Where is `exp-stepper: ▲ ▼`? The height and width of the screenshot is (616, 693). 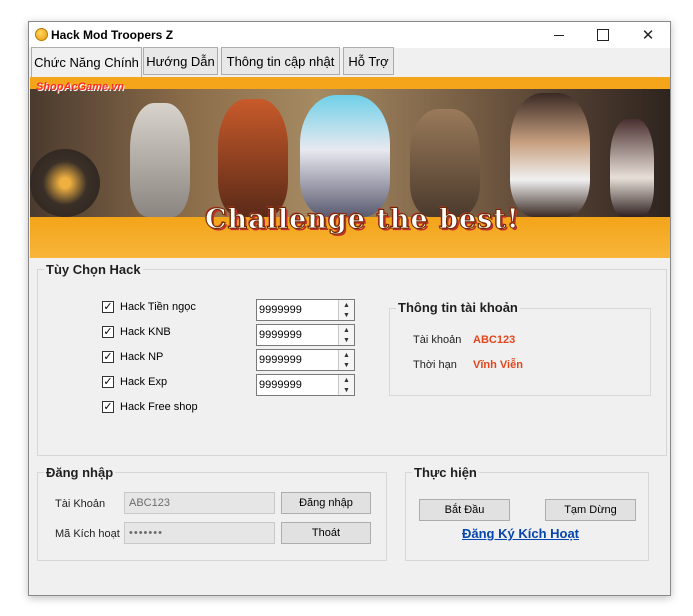
exp-stepper: ▲ ▼ is located at coordinates (305, 385).